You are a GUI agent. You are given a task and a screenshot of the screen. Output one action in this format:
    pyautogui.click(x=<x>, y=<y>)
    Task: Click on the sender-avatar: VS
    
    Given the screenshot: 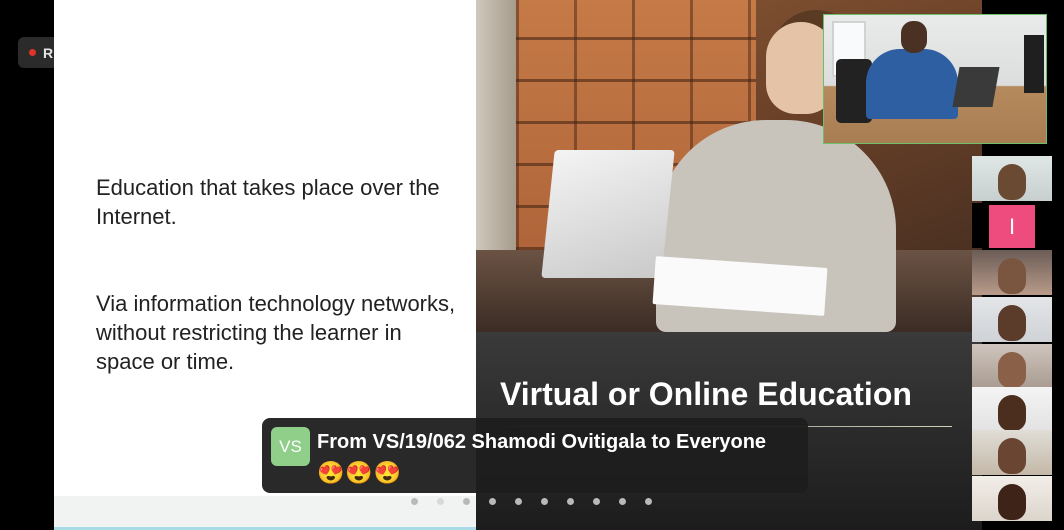 What is the action you would take?
    pyautogui.click(x=290, y=446)
    